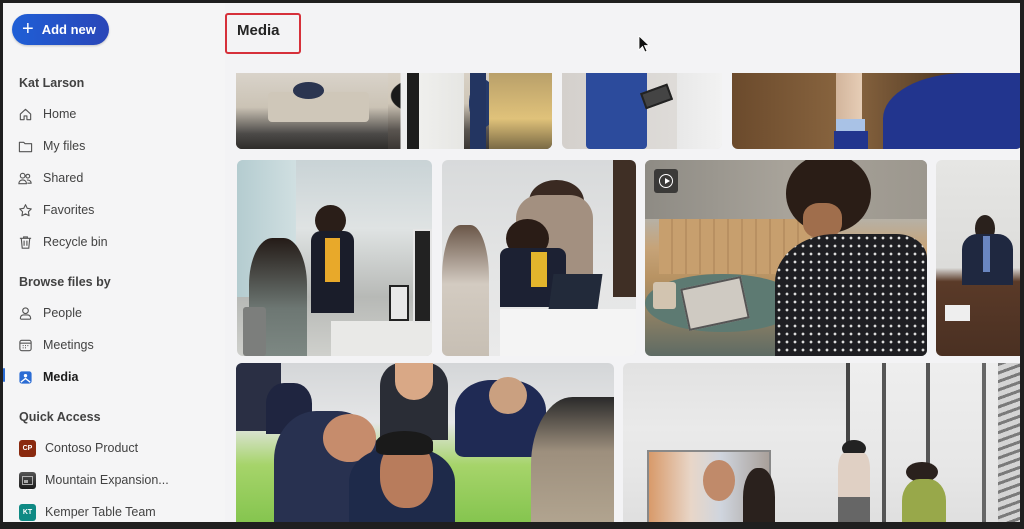 This screenshot has height=529, width=1024. Describe the element at coordinates (425, 442) in the screenshot. I see `classroom-photo` at that location.